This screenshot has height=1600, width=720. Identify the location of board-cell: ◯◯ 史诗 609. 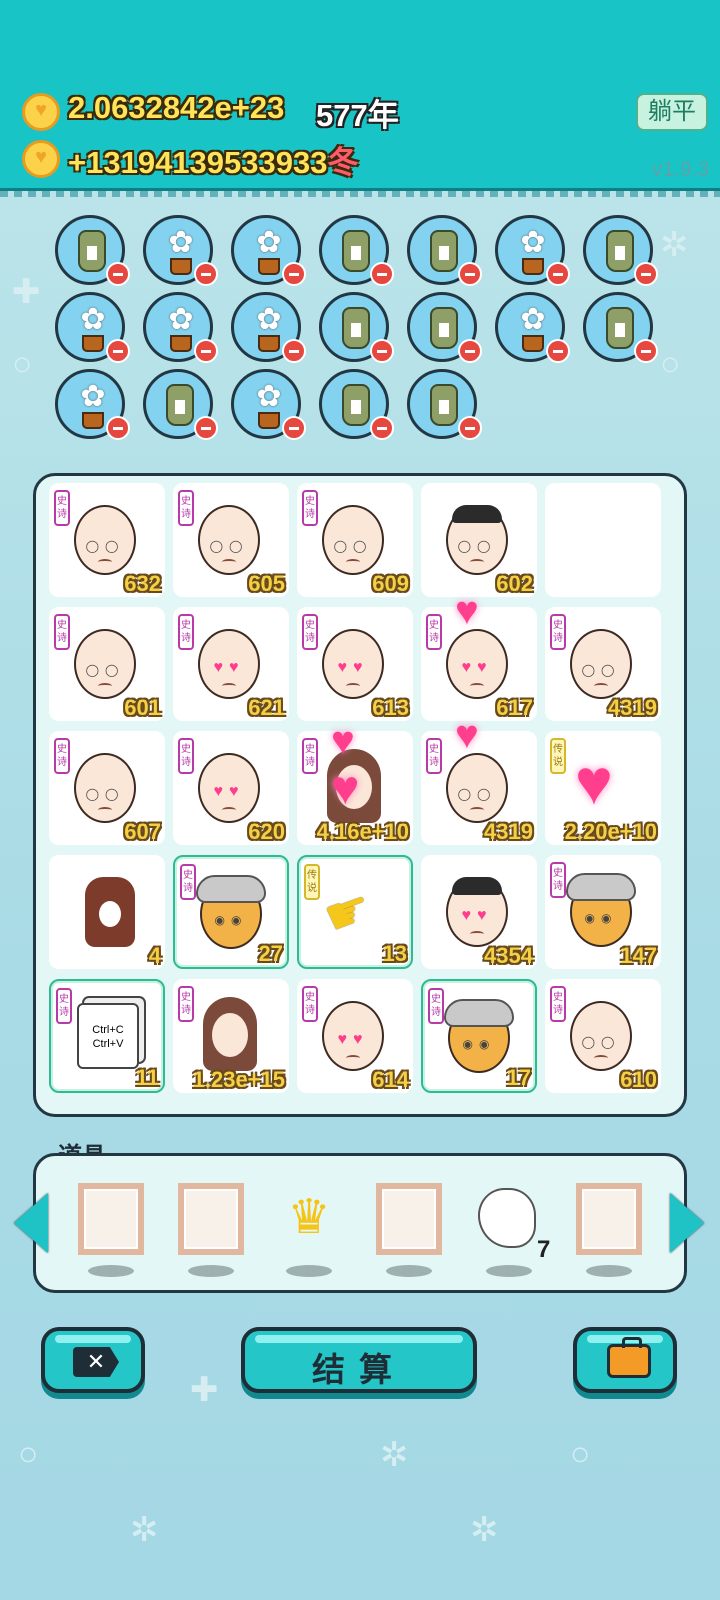
(355, 540).